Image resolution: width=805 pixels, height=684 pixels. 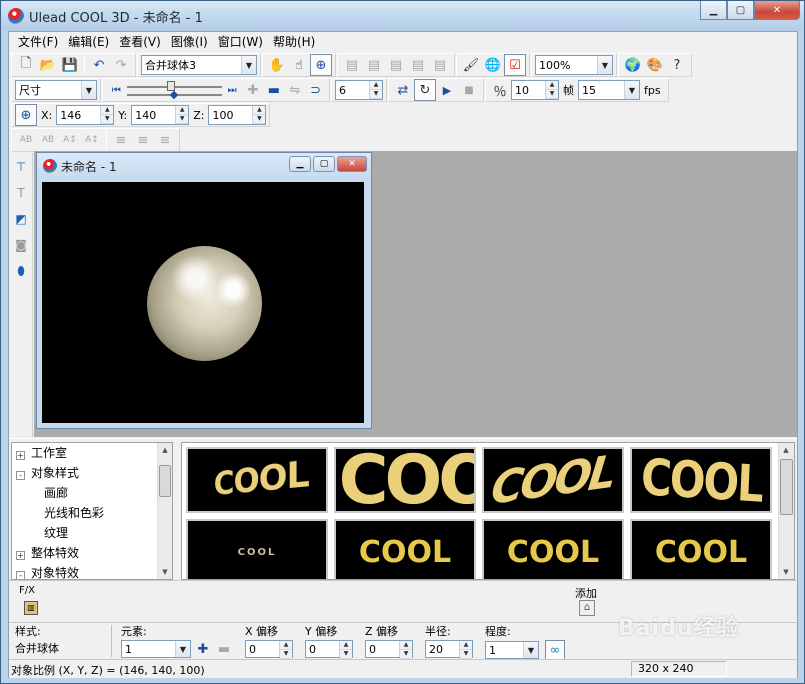 I want to click on app-logo-icon, so click(x=16, y=16).